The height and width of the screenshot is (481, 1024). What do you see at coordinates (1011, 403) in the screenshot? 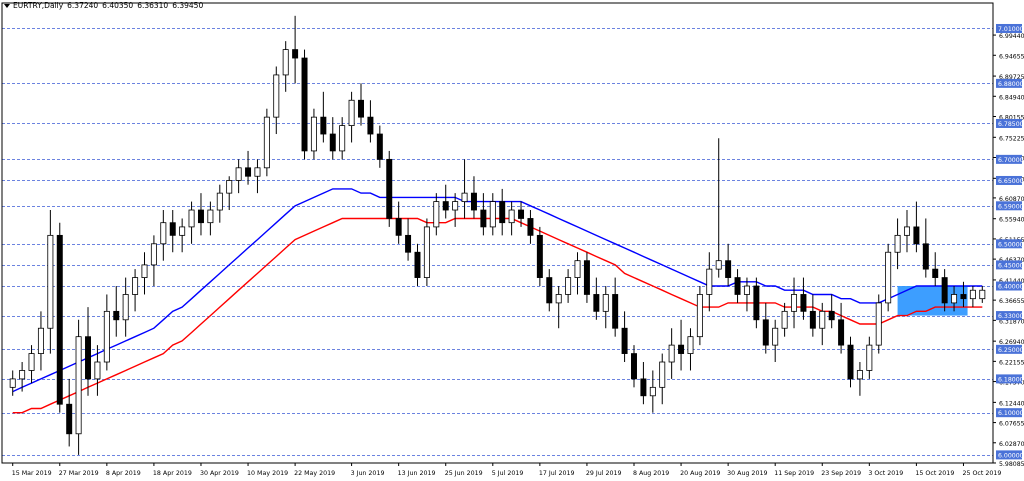
I see `y-tick-label: 6.12440` at bounding box center [1011, 403].